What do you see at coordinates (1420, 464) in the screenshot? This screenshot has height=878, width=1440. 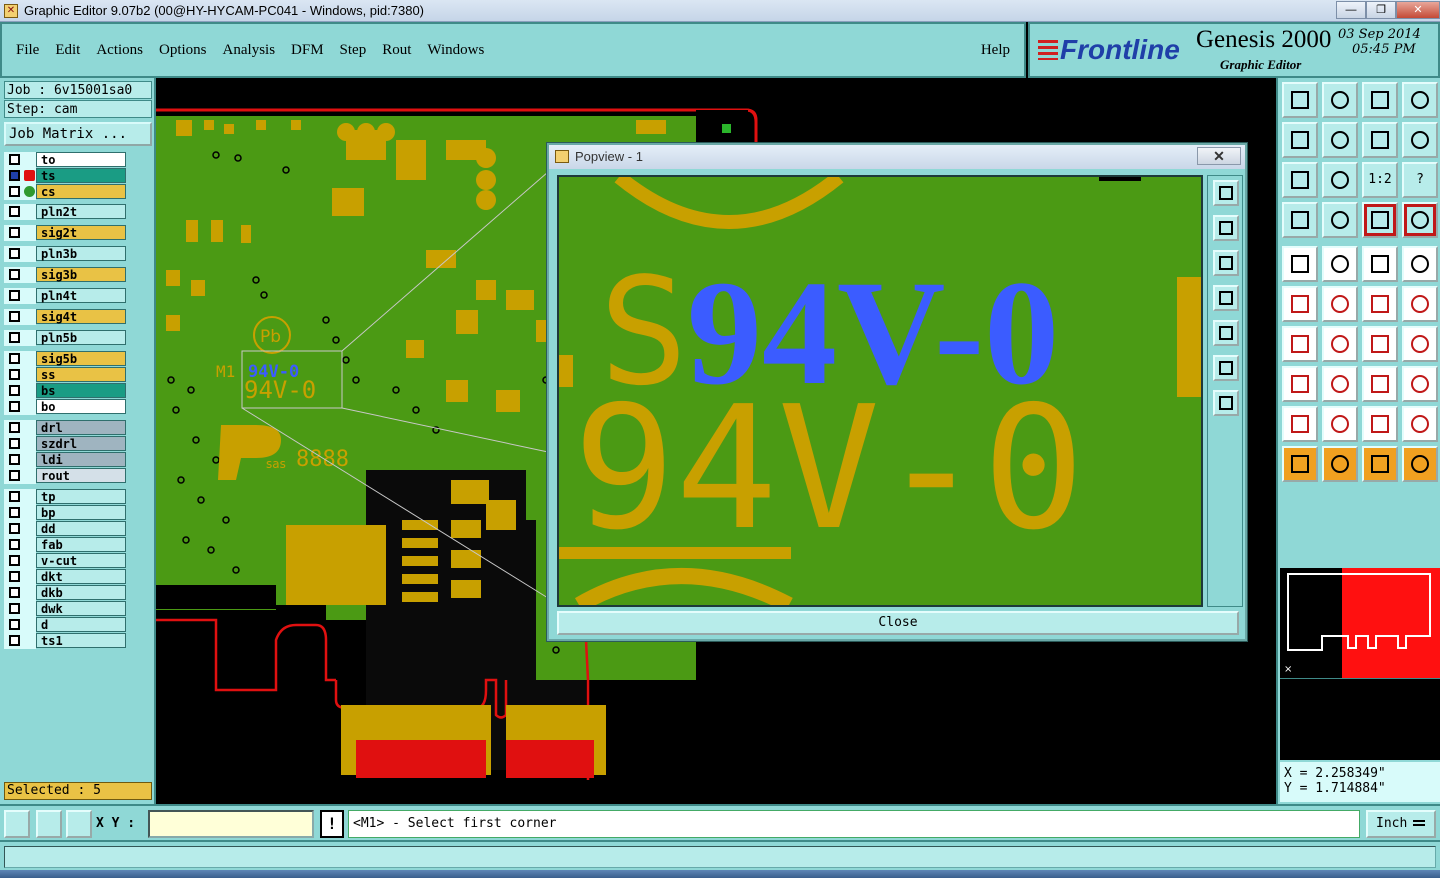 I see `select-multi-button` at bounding box center [1420, 464].